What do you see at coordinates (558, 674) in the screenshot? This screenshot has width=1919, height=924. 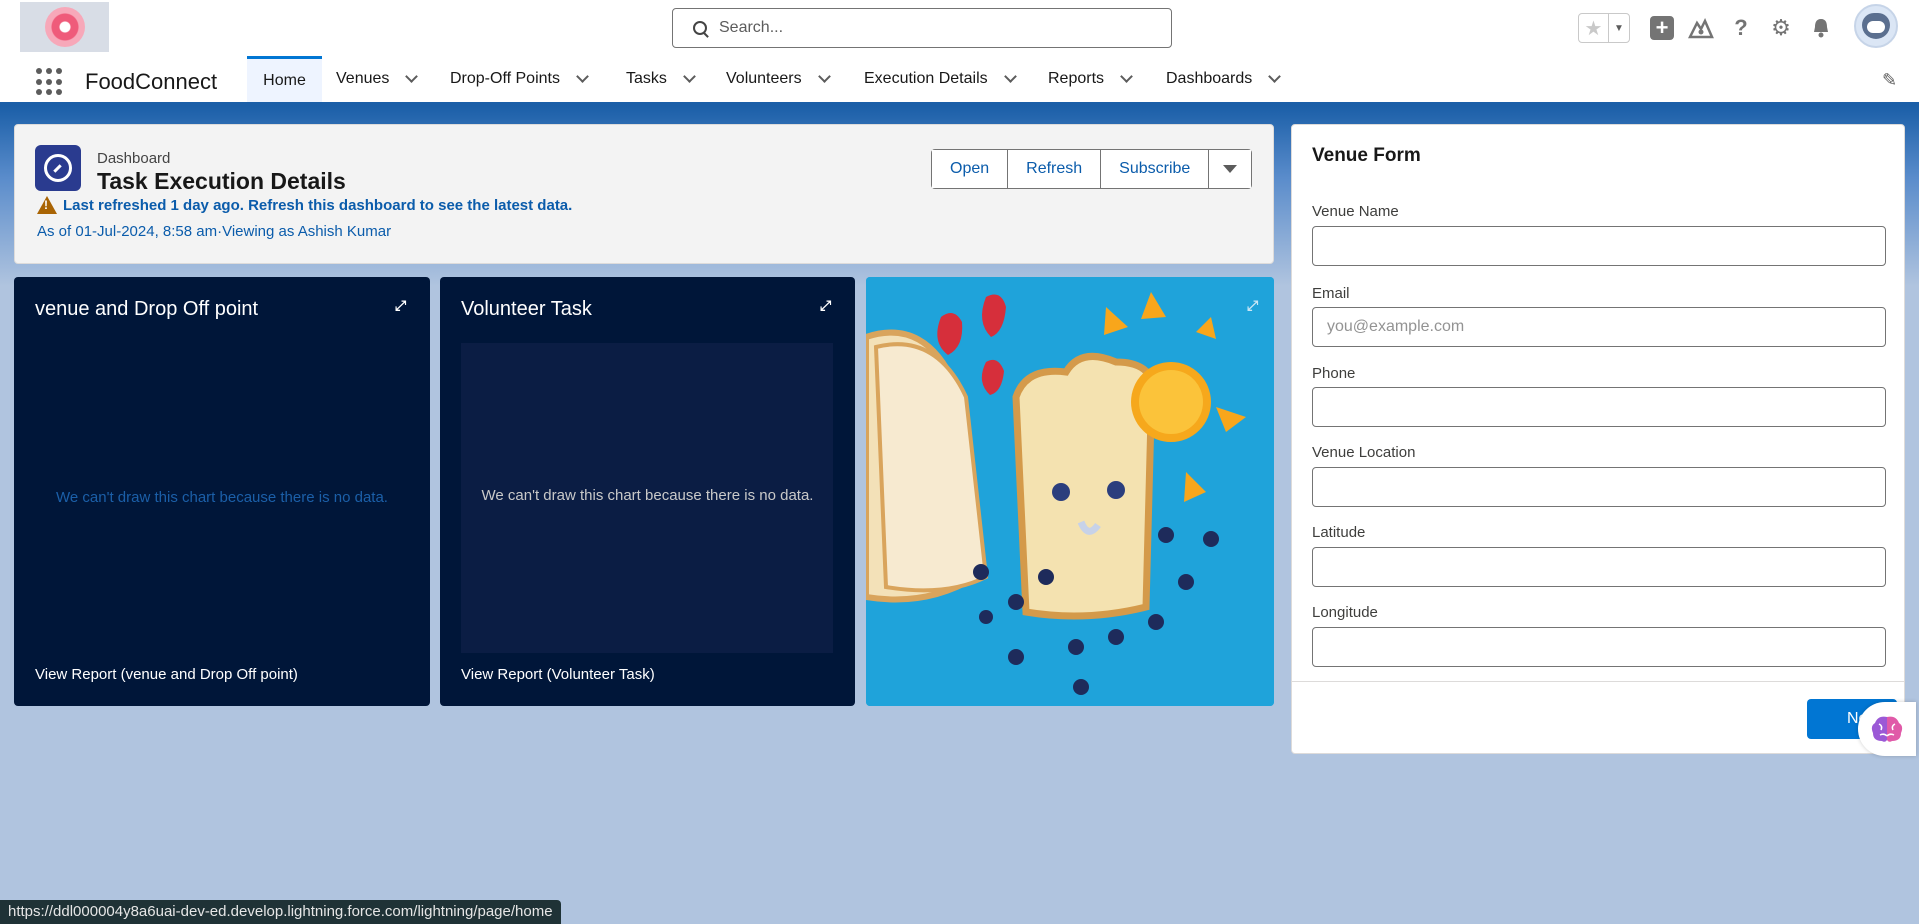 I see `view-report-link: View Report (Volunteer Task)` at bounding box center [558, 674].